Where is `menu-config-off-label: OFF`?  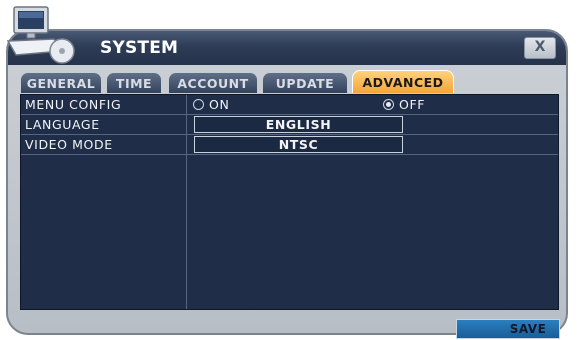 menu-config-off-label: OFF is located at coordinates (412, 104).